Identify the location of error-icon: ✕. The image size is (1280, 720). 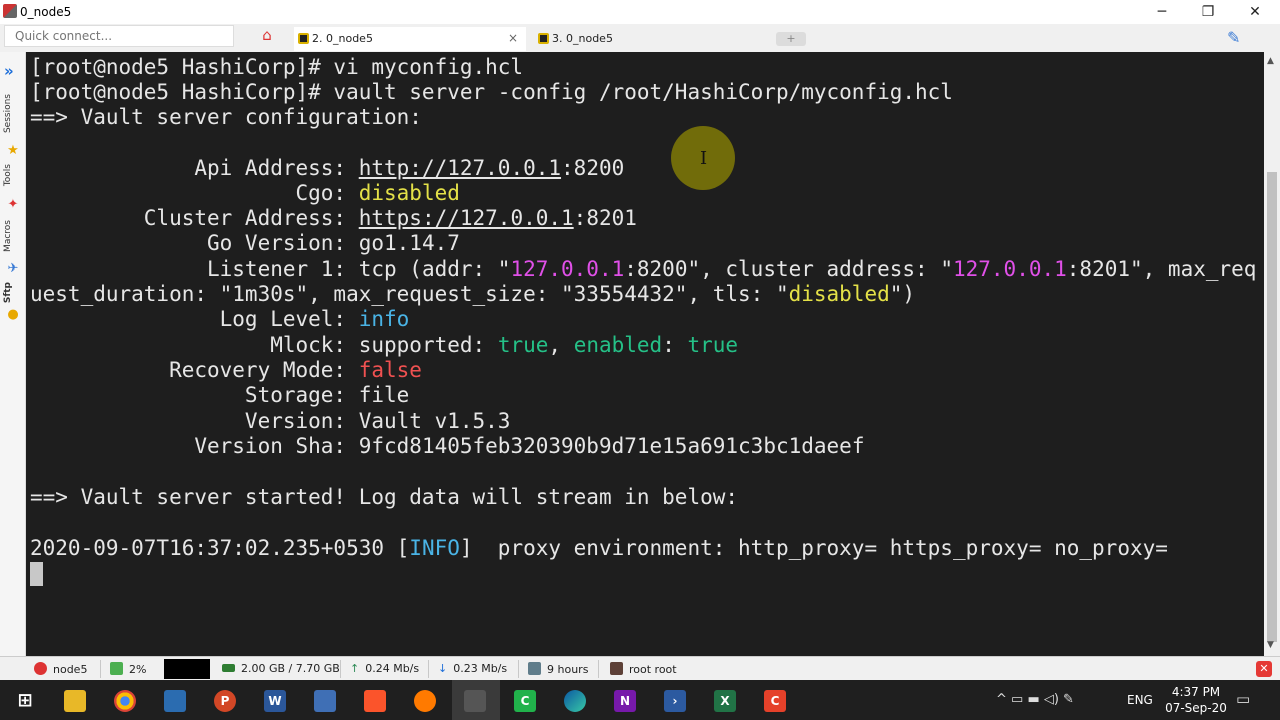
(1264, 669).